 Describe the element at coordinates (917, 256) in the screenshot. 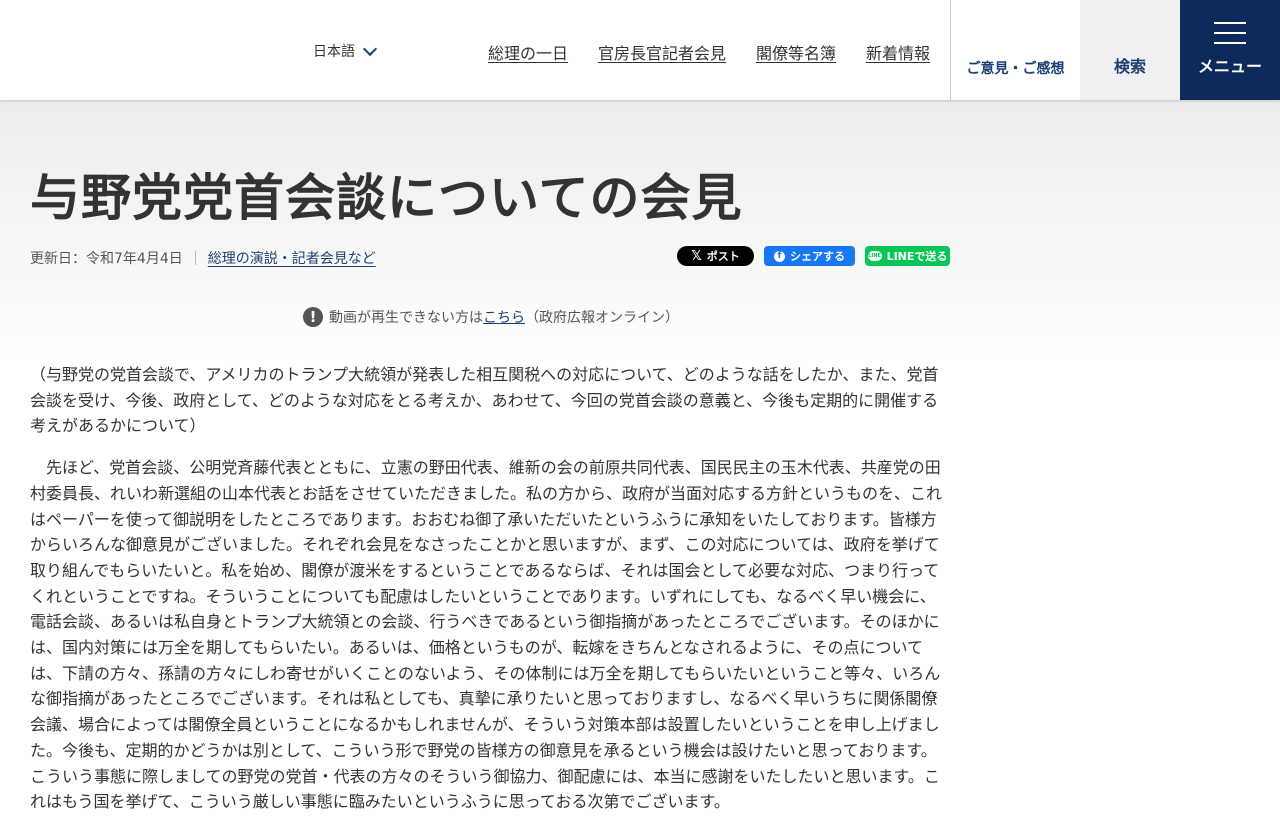

I see `line-share-label: LINEで送る` at that location.